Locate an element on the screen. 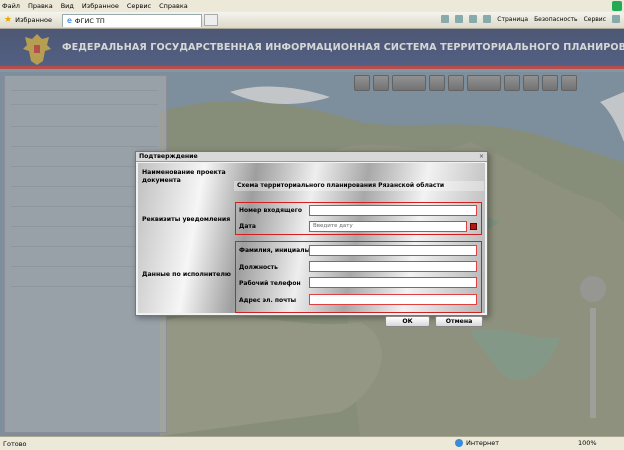 Image resolution: width=624 pixels, height=450 pixels. zoom-level: 100% is located at coordinates (587, 443).